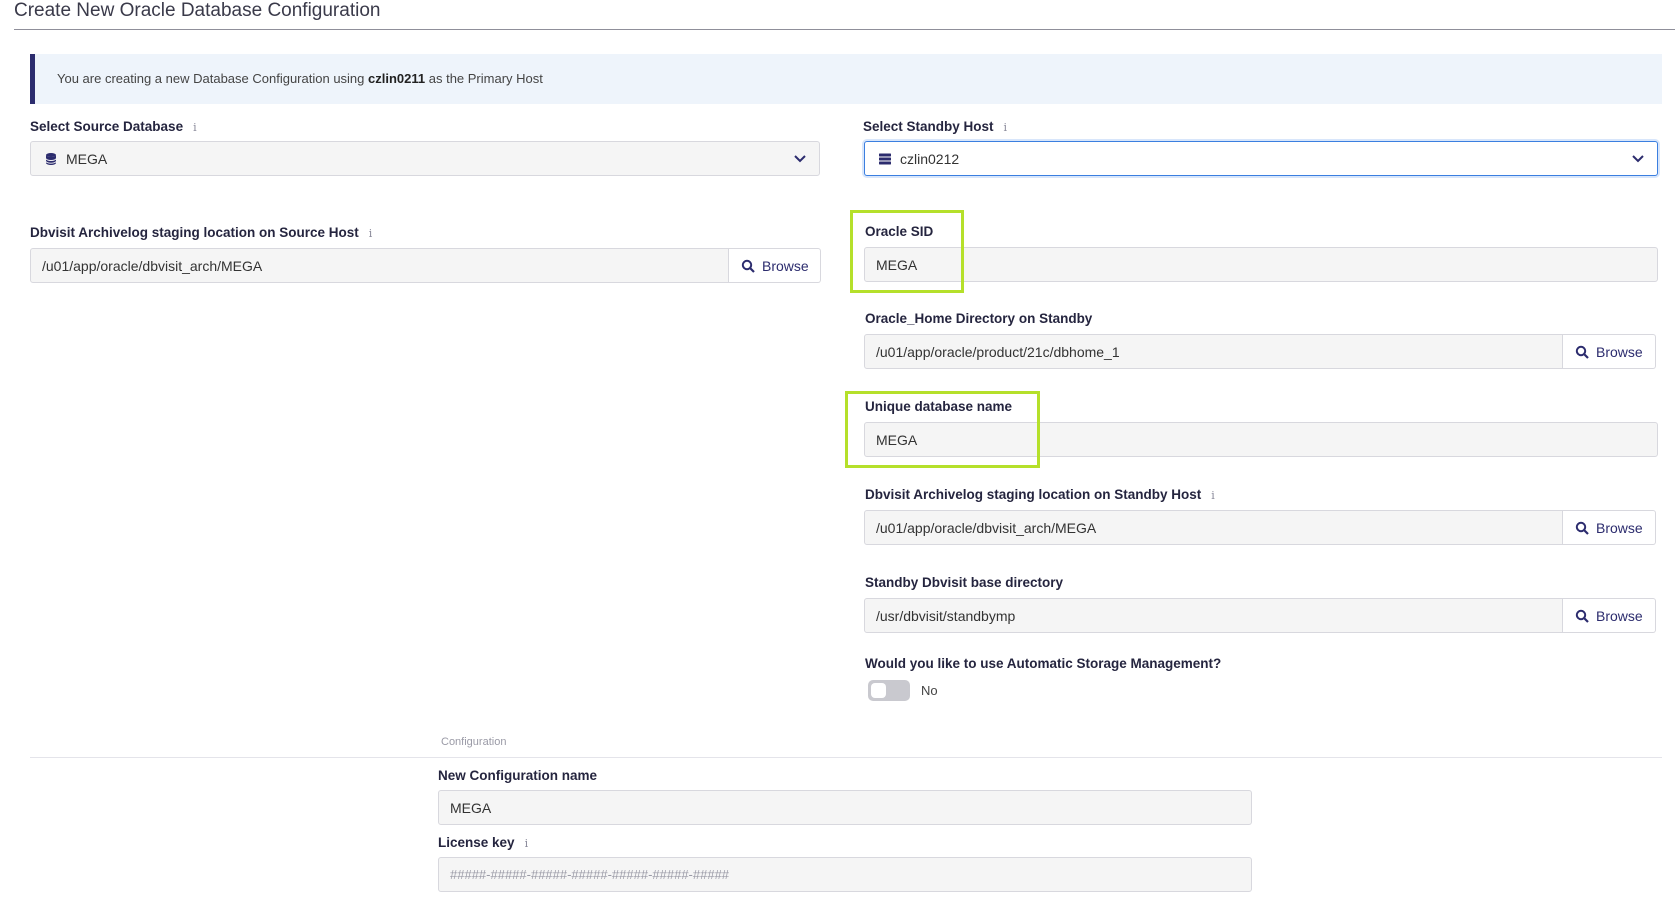 The height and width of the screenshot is (905, 1675). I want to click on license-key-label: License key i, so click(483, 842).